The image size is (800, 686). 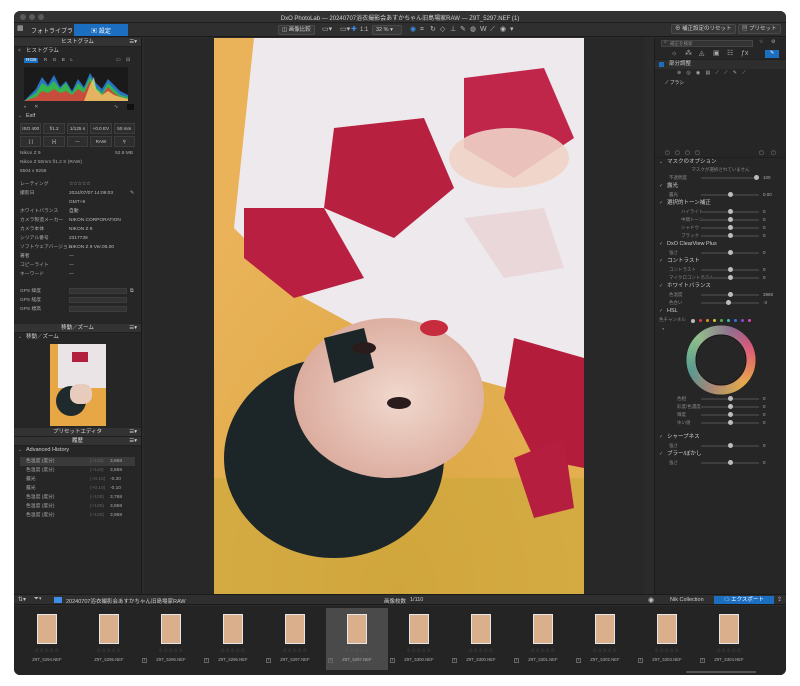 What do you see at coordinates (730, 194) in the screenshot?
I see `exposure-slider` at bounding box center [730, 194].